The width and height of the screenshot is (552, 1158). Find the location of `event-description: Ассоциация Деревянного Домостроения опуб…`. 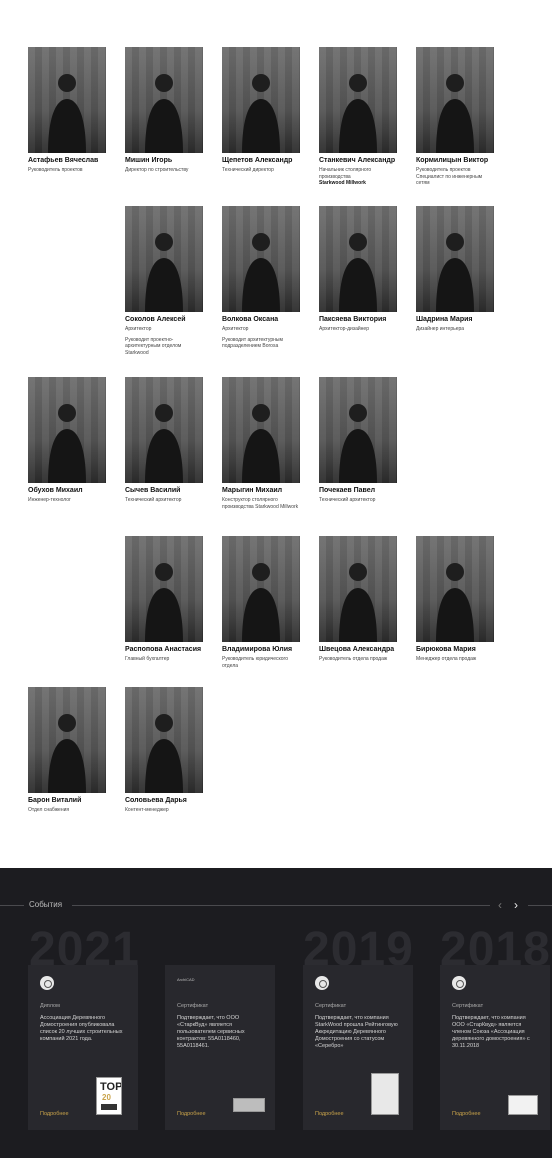

event-description: Ассоциация Деревянного Домостроения опуб… is located at coordinates (81, 1028).